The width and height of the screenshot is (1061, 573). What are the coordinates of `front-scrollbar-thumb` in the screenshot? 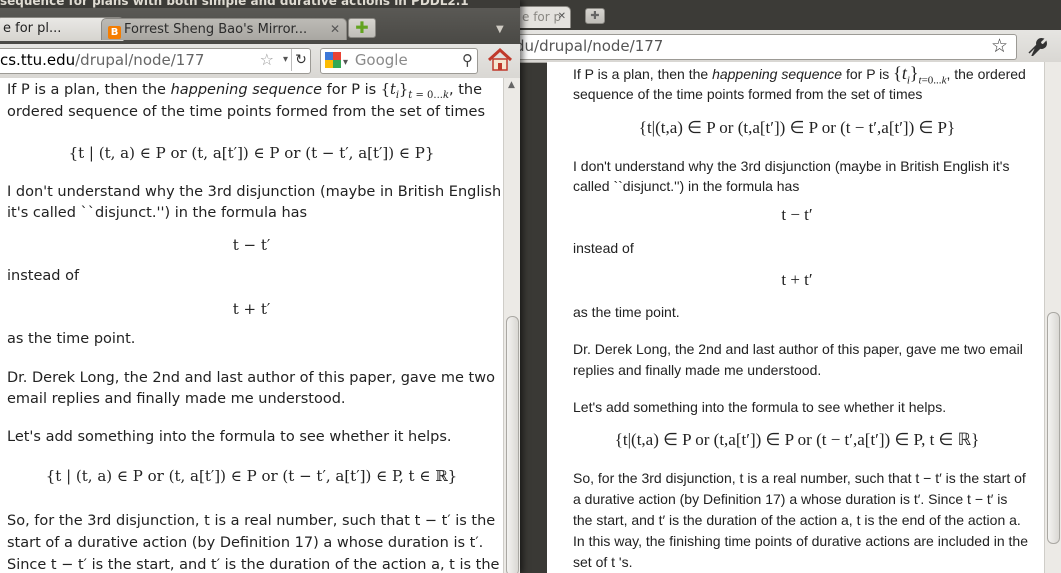 It's located at (512, 444).